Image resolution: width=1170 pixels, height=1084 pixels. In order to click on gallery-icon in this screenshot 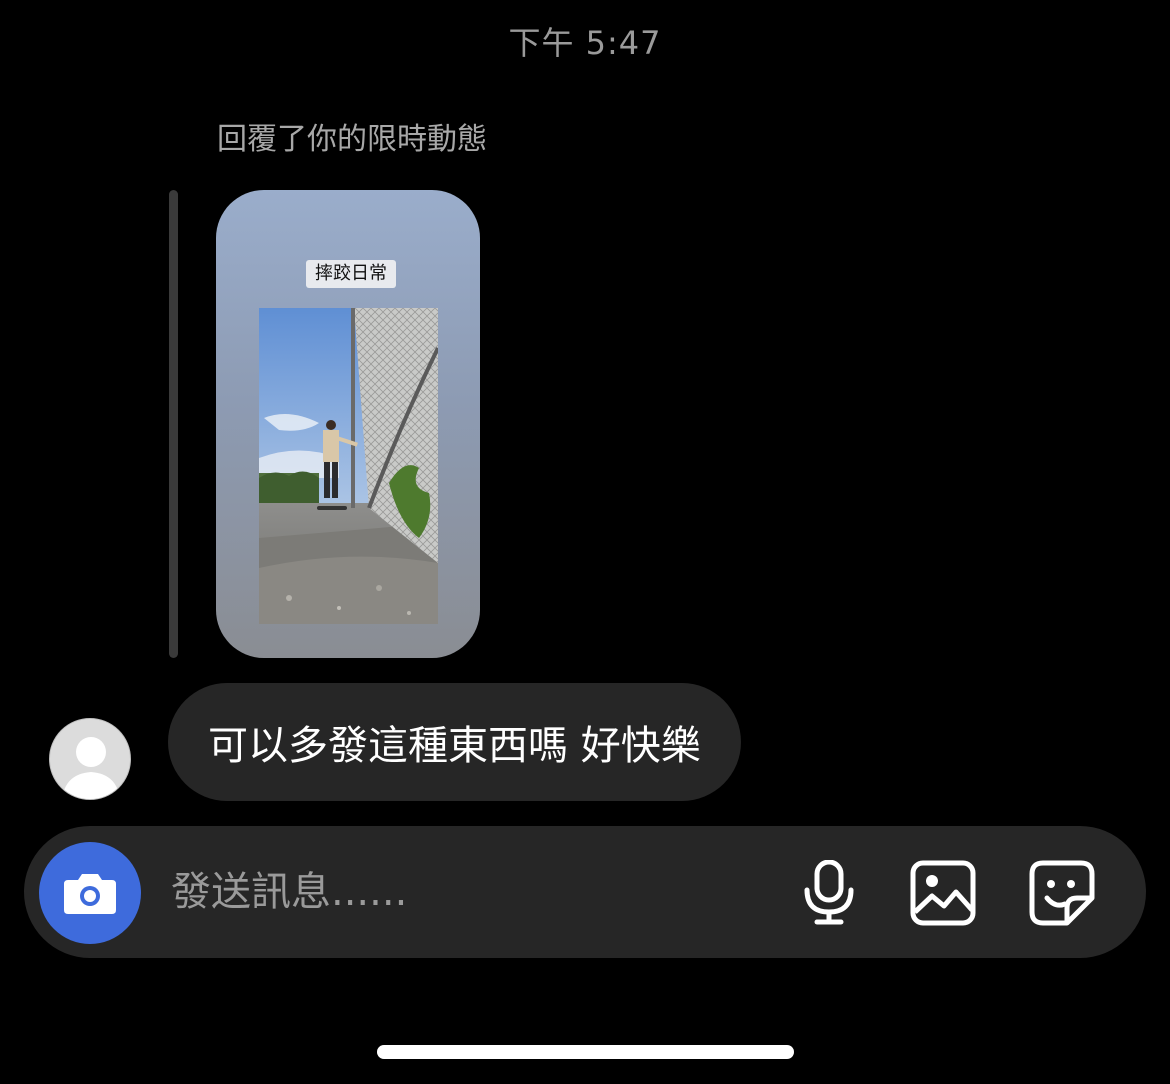, I will do `click(943, 893)`.